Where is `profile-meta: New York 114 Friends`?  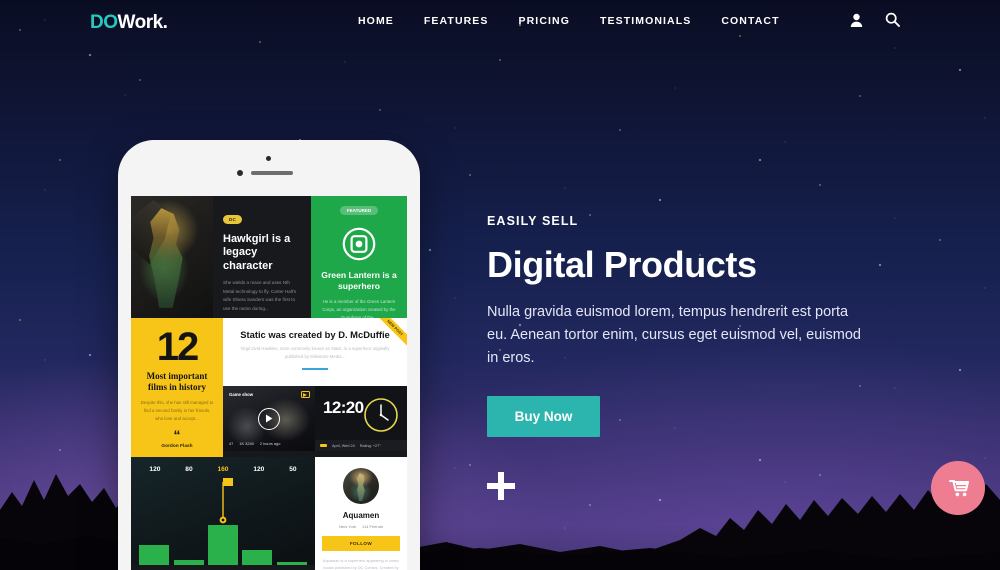 profile-meta: New York 114 Friends is located at coordinates (361, 526).